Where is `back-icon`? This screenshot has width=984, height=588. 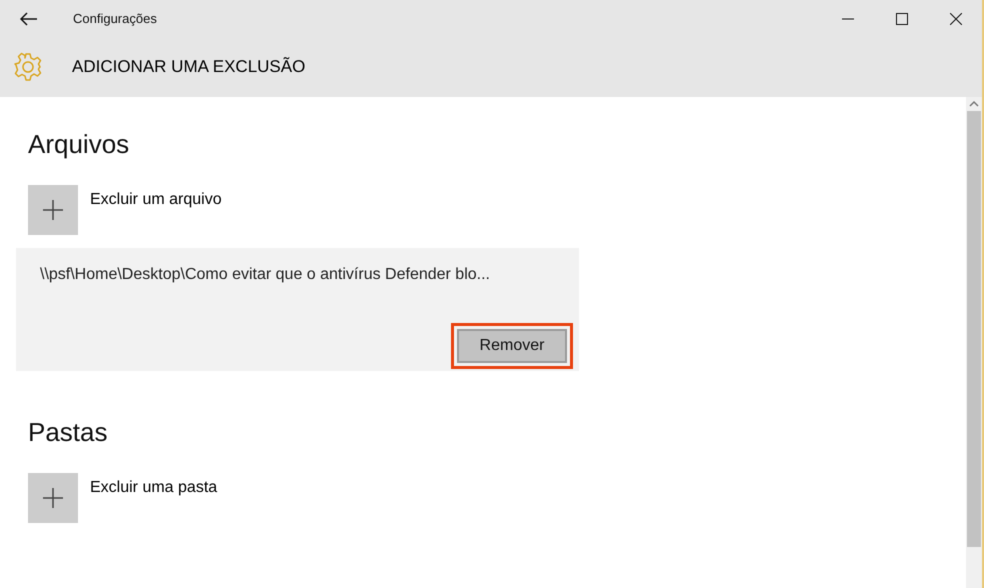 back-icon is located at coordinates (29, 19).